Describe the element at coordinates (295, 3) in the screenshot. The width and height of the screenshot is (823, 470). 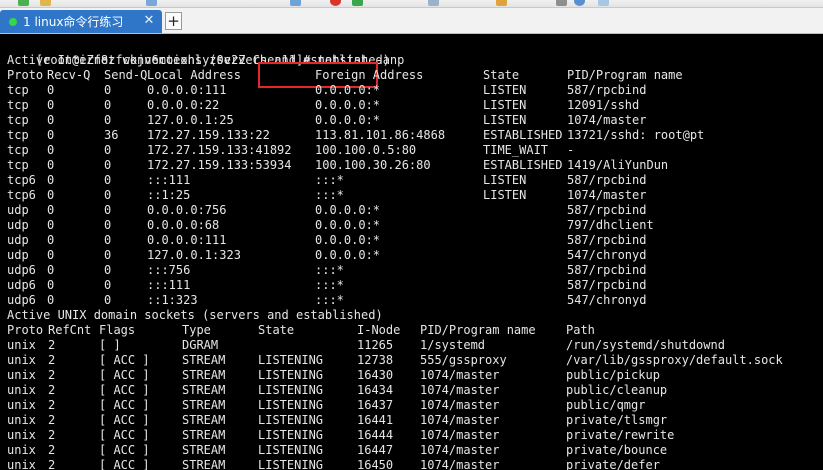
I see `toolbar-globe-icon` at that location.